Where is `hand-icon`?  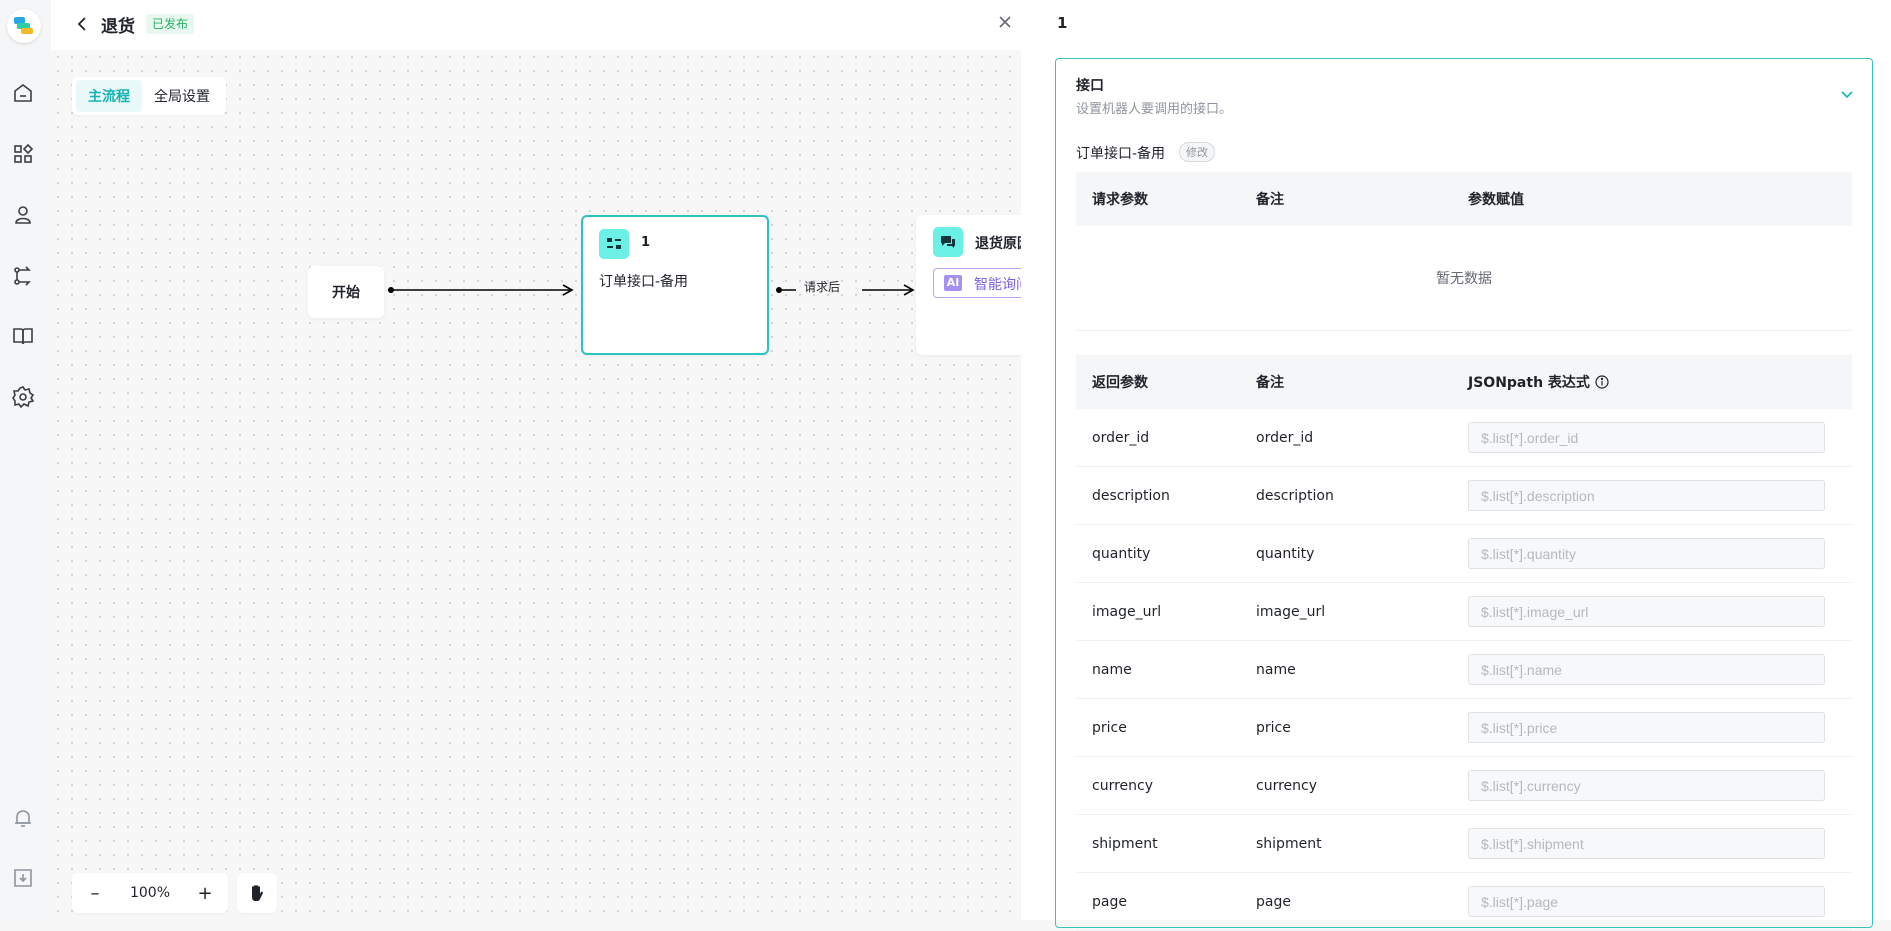 hand-icon is located at coordinates (257, 893).